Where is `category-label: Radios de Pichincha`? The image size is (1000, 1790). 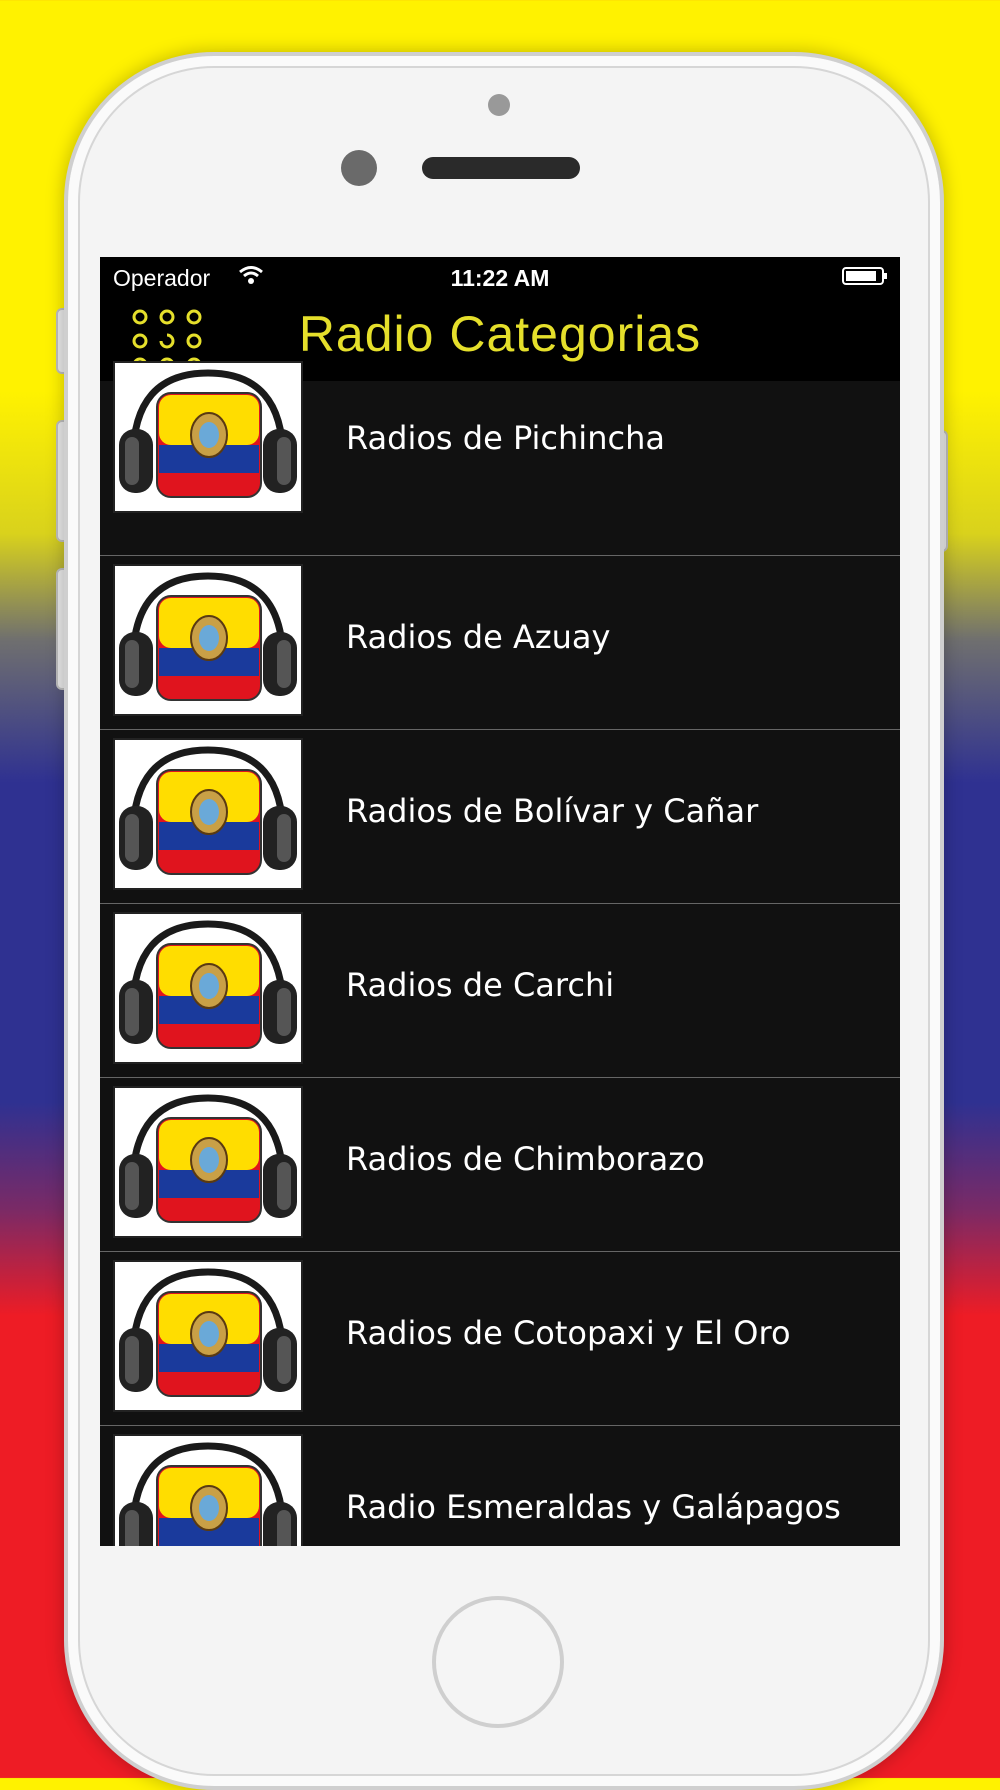
category-label: Radios de Pichincha is located at coordinates (505, 438).